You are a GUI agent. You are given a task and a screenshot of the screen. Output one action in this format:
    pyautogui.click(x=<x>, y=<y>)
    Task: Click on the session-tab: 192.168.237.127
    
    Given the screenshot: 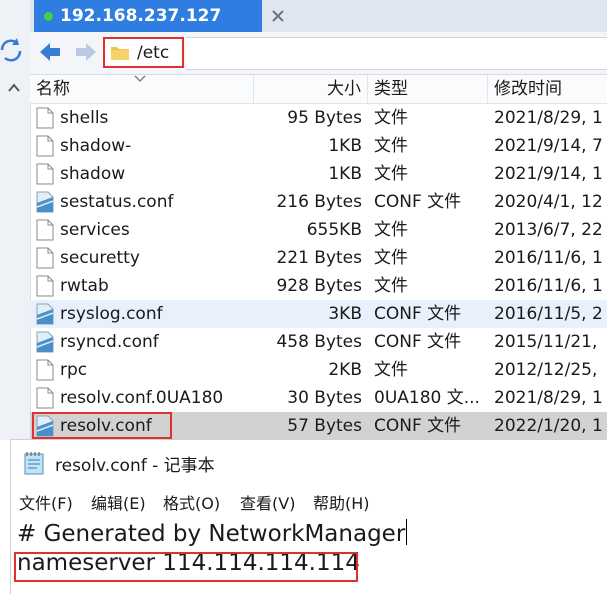 What is the action you would take?
    pyautogui.click(x=148, y=16)
    